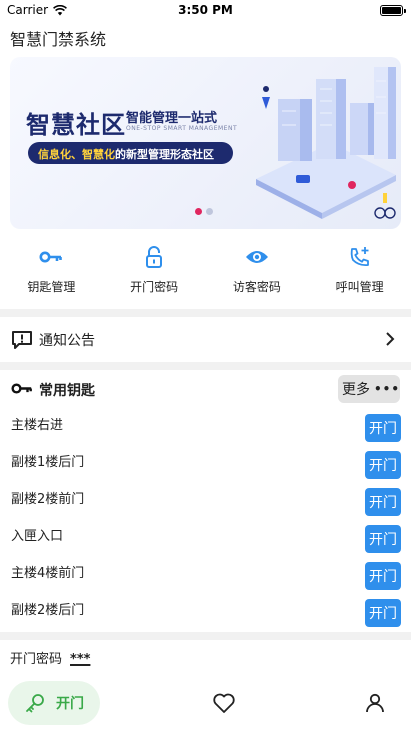 Image resolution: width=411 pixels, height=733 pixels. What do you see at coordinates (58, 39) in the screenshot?
I see `page-title: 智慧门禁系统` at bounding box center [58, 39].